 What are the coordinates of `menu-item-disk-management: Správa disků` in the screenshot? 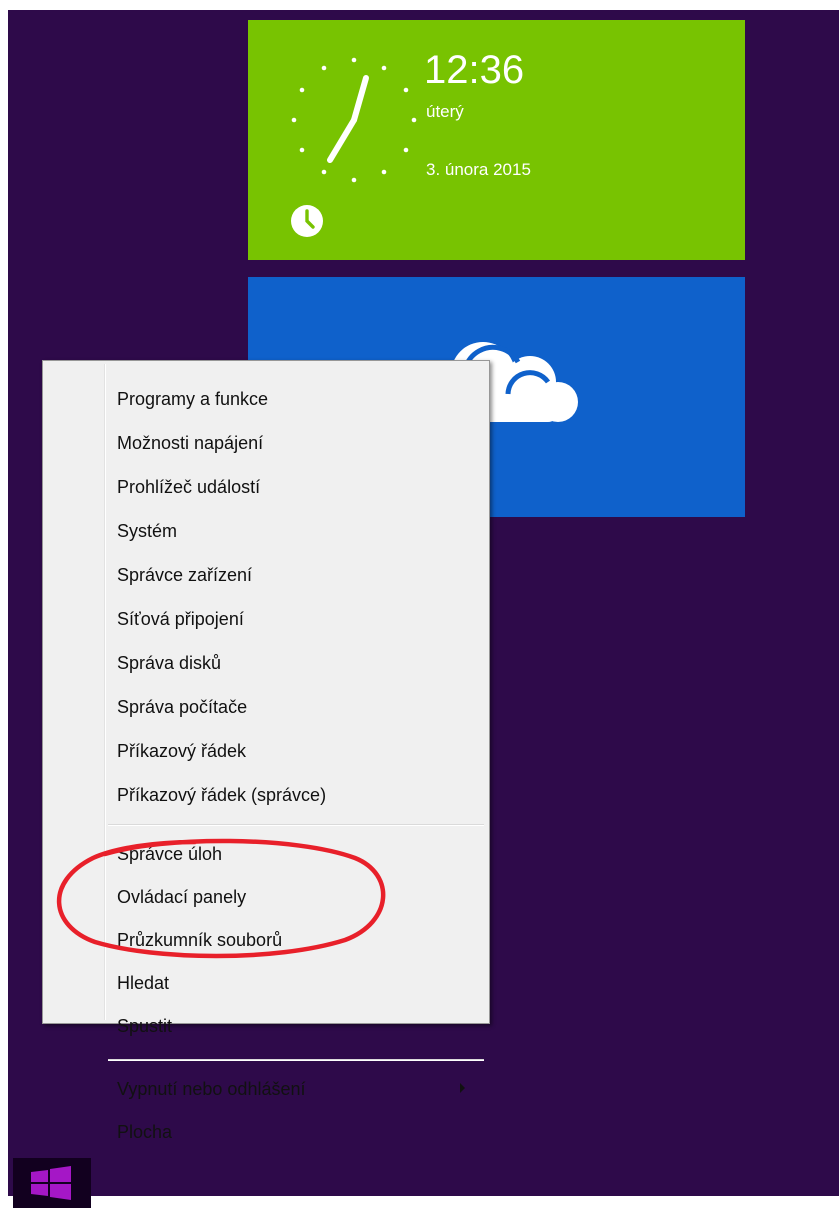 It's located at (265, 663).